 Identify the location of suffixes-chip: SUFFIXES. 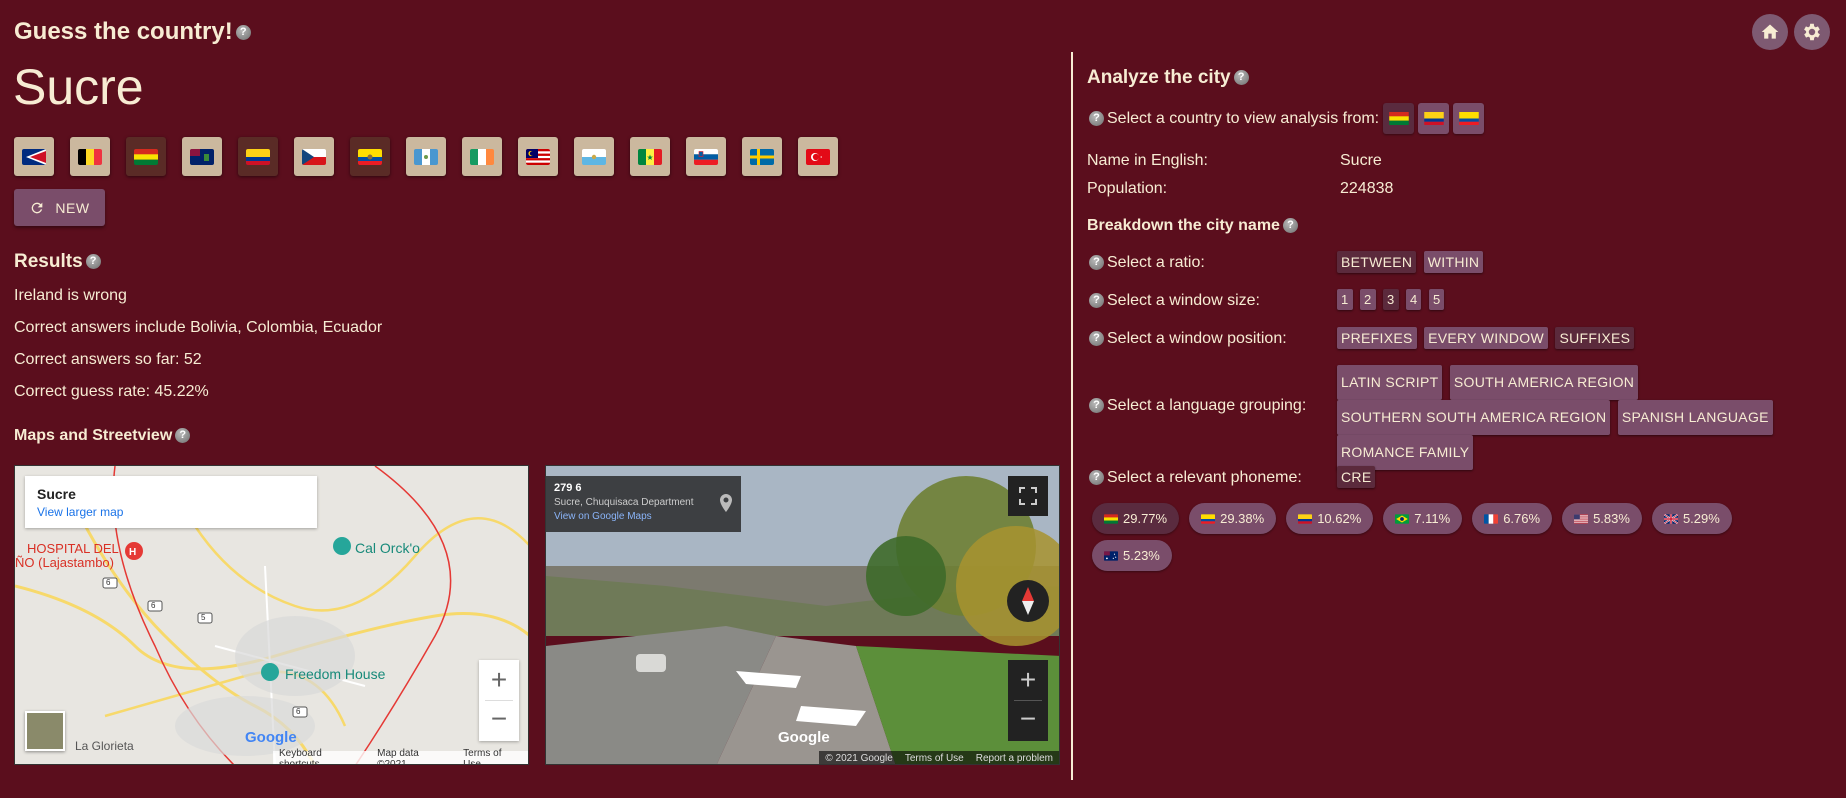
(1595, 338).